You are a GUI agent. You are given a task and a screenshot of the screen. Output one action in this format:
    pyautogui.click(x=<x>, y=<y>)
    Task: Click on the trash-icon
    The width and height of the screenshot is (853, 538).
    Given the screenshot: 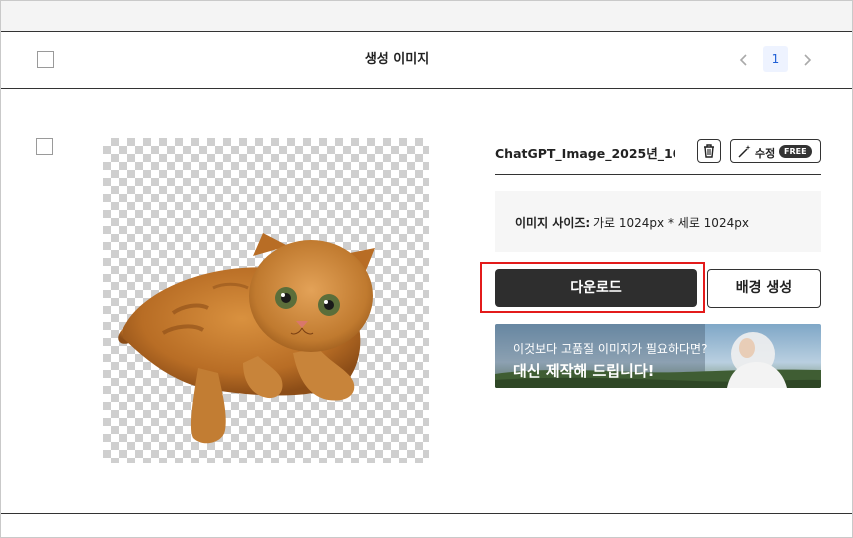 What is the action you would take?
    pyautogui.click(x=709, y=151)
    